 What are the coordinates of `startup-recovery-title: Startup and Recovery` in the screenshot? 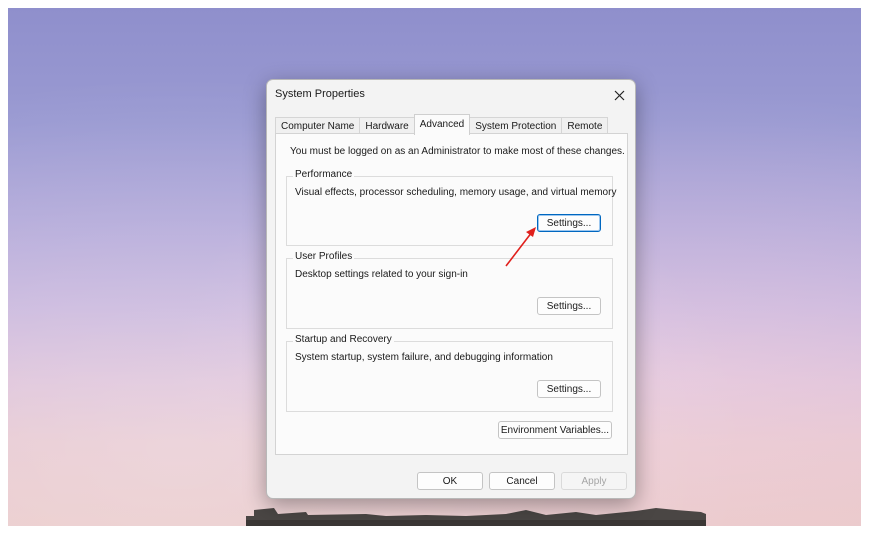 It's located at (343, 339).